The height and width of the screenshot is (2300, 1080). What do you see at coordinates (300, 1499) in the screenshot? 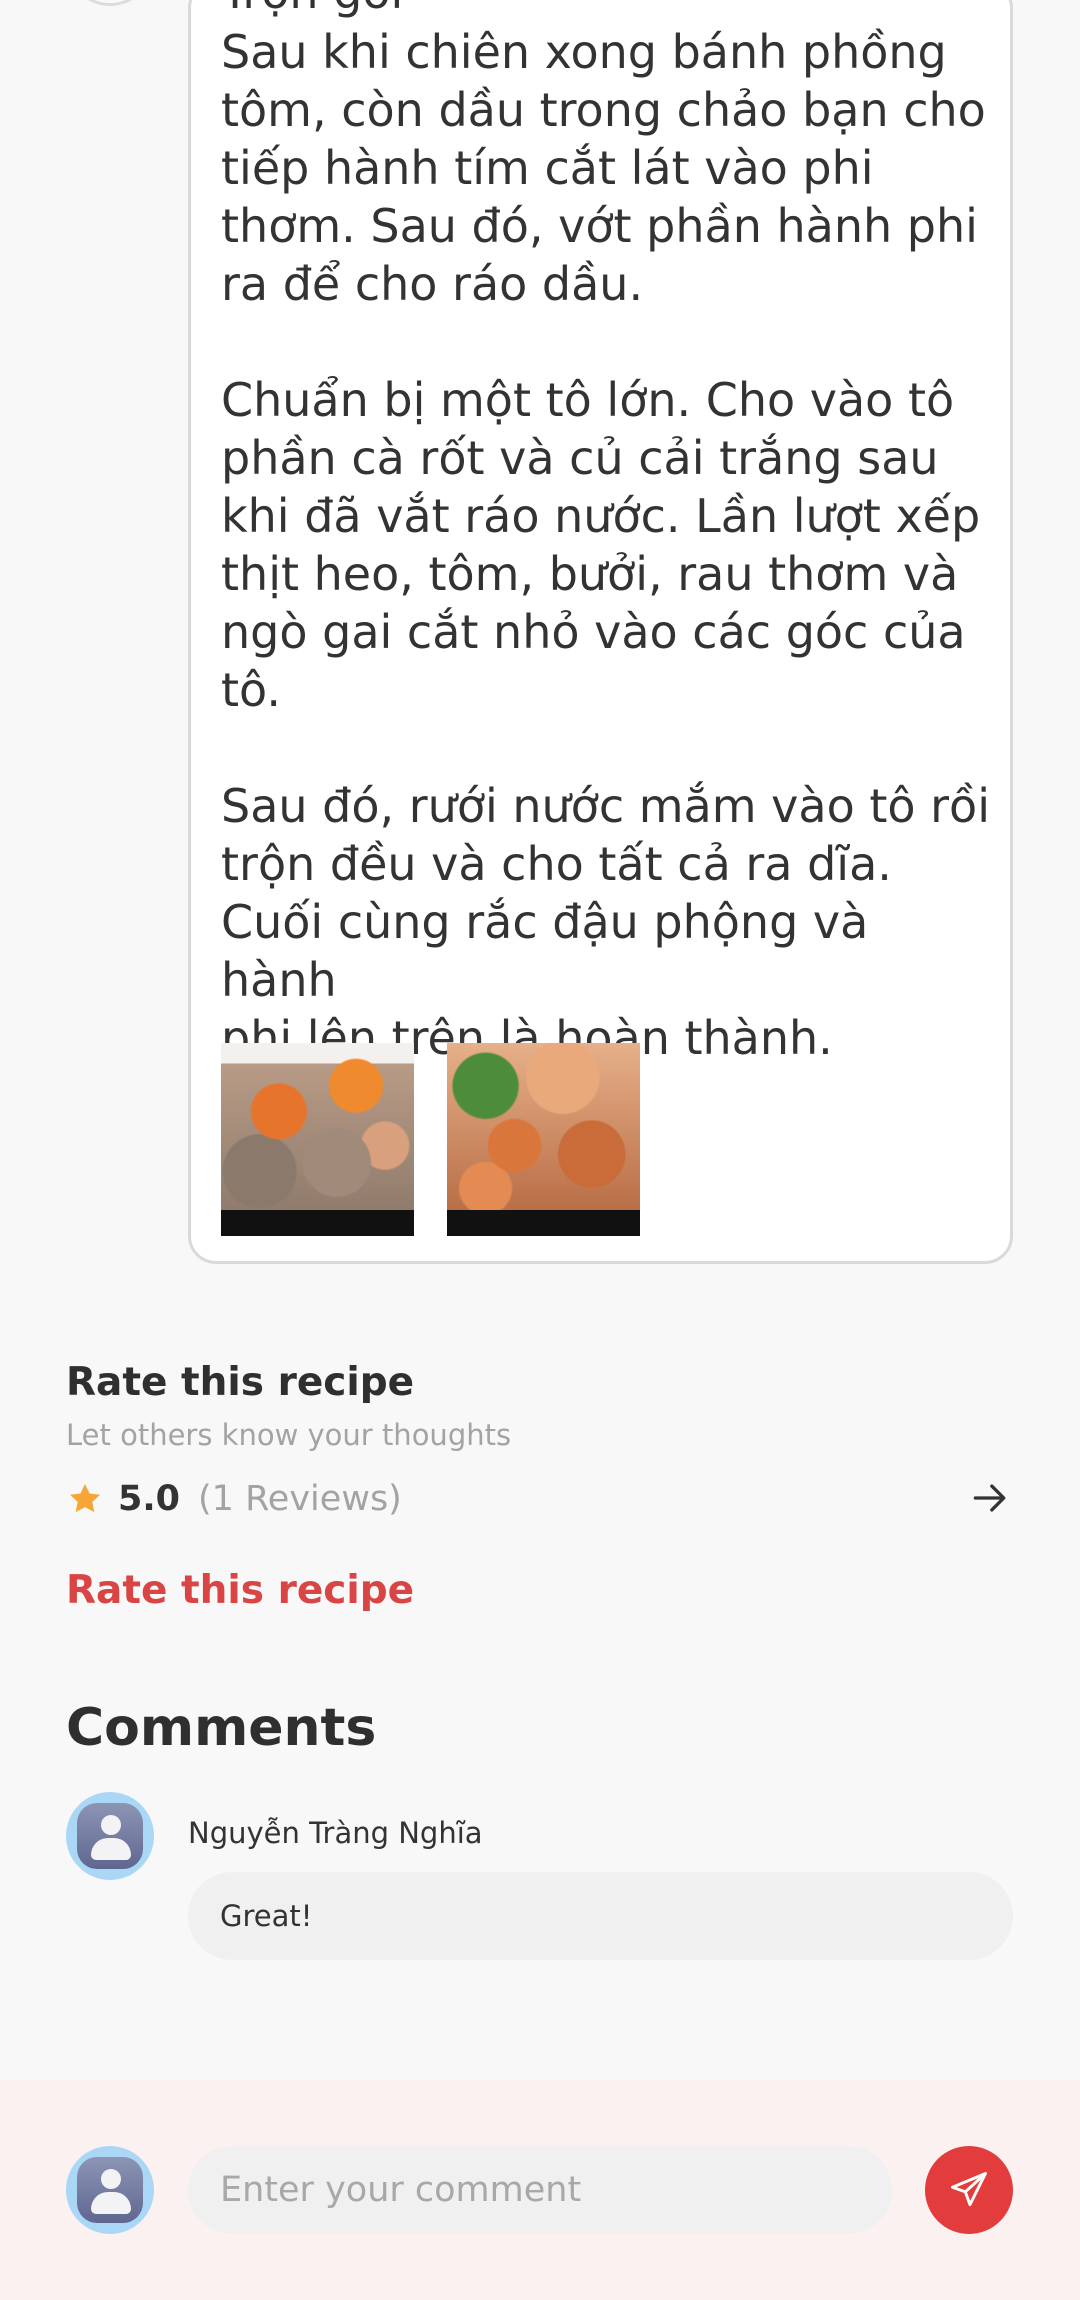
I see `review-count: (1 Reviews)` at bounding box center [300, 1499].